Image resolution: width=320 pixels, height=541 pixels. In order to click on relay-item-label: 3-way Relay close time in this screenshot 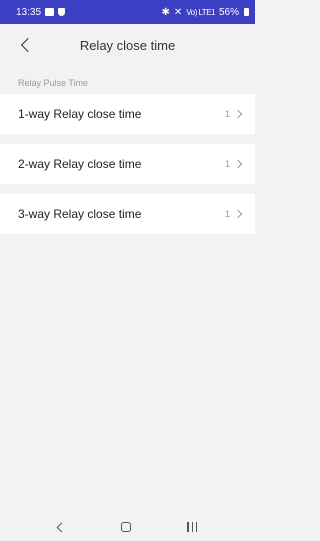, I will do `click(80, 214)`.